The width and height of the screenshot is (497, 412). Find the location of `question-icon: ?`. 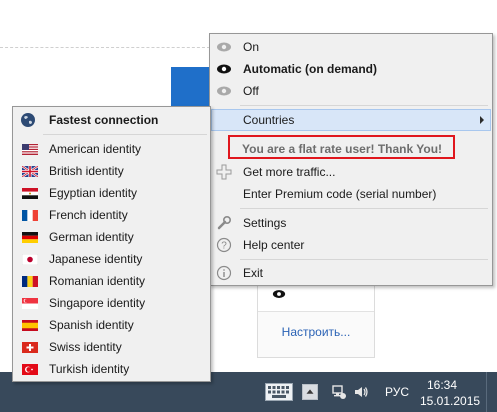

question-icon: ? is located at coordinates (224, 245).